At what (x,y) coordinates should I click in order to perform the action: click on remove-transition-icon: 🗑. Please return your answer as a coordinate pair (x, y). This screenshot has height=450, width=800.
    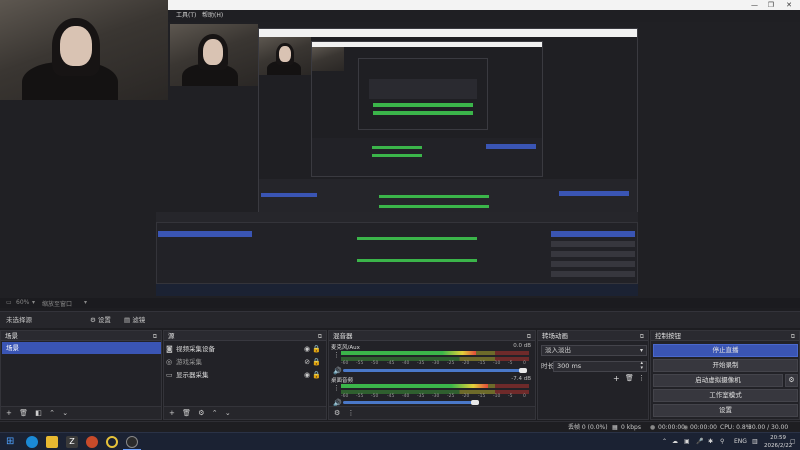
    Looking at the image, I should click on (629, 378).